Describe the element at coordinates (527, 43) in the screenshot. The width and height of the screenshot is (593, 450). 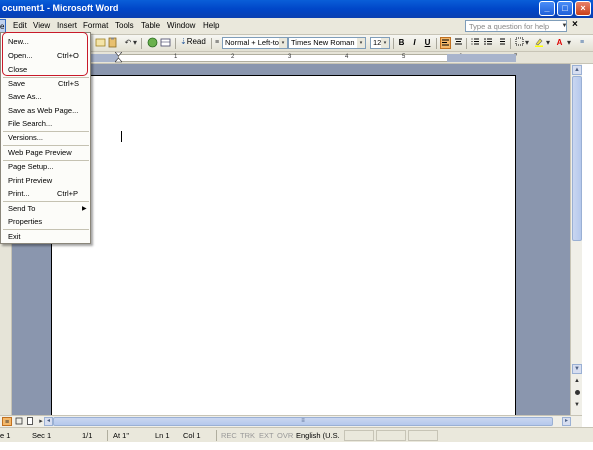
I see `borders-dropdown-icon: ▾` at that location.